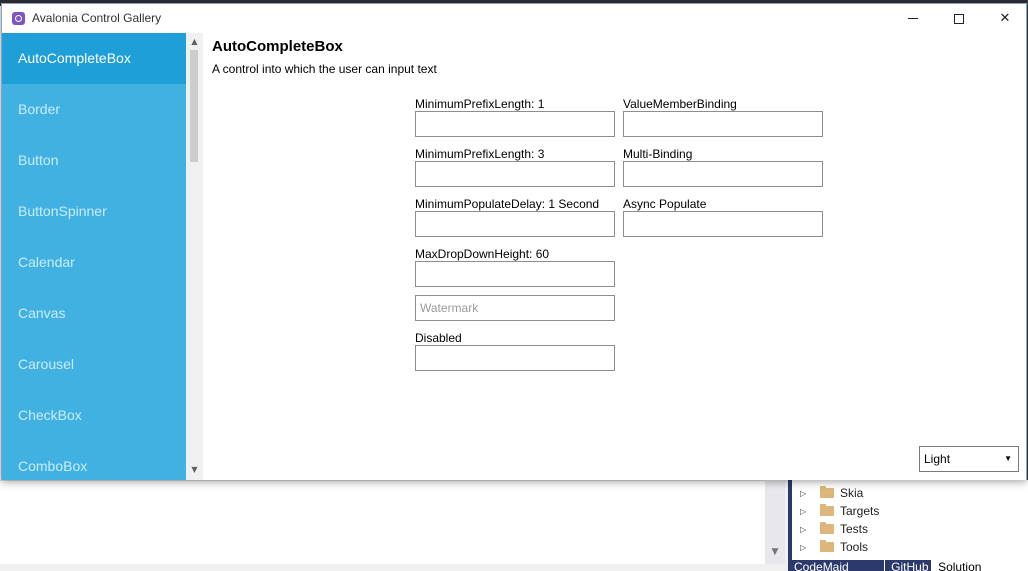  Describe the element at coordinates (480, 104) in the screenshot. I see `label-min-prefix-1: MinimumPrefixLength: 1` at that location.